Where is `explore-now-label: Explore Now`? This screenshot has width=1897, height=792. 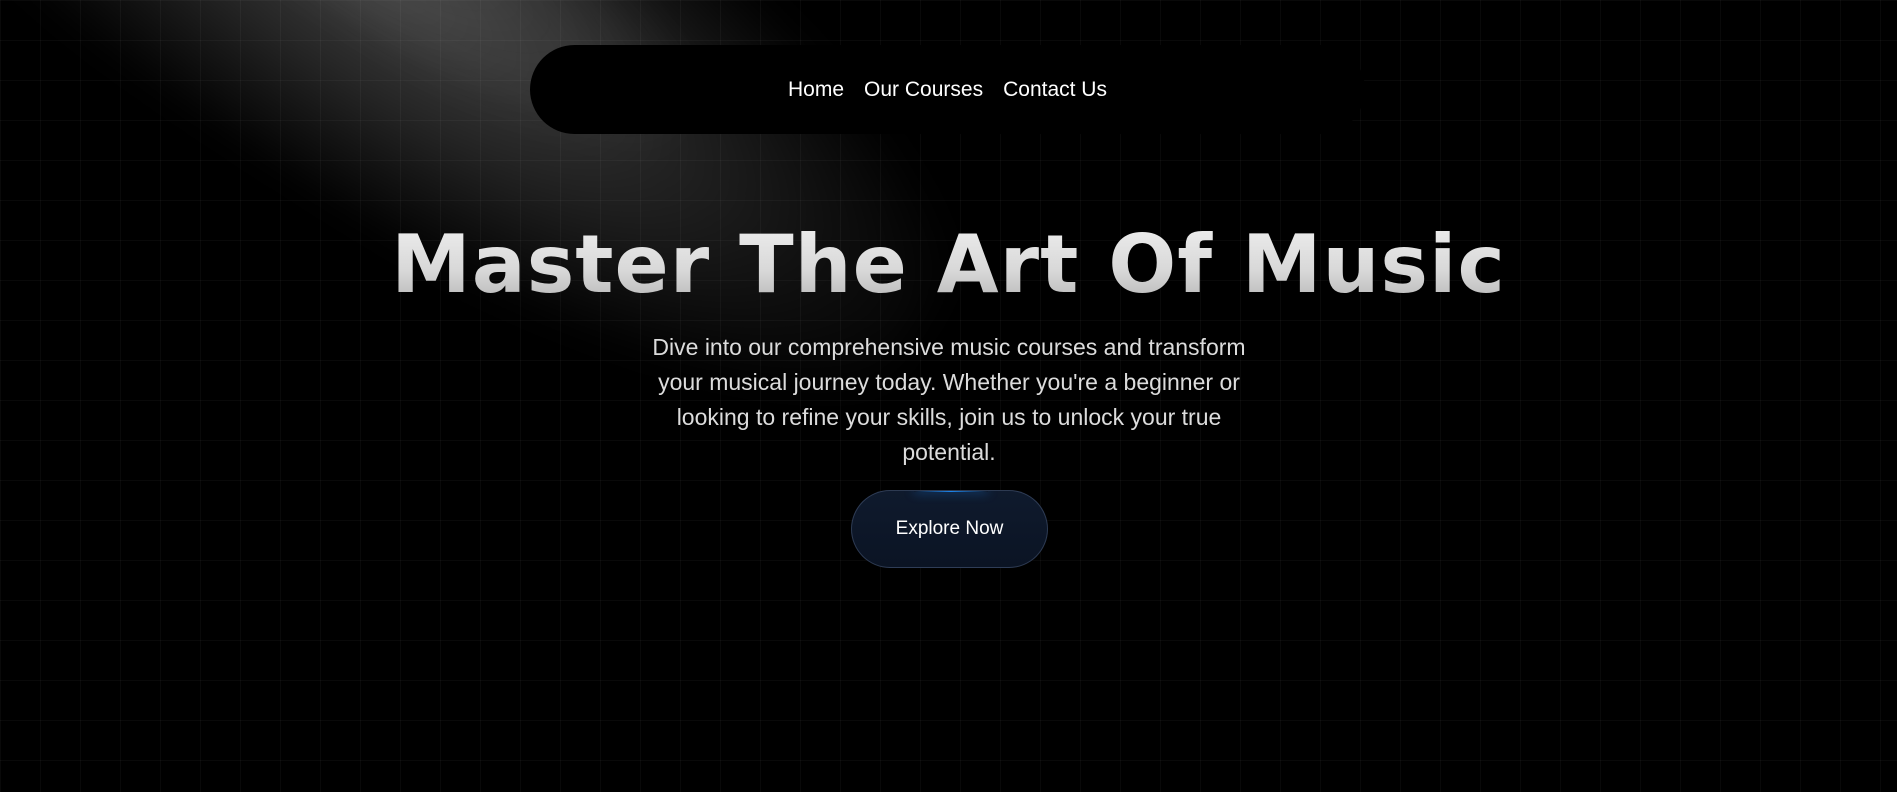
explore-now-label: Explore Now is located at coordinates (949, 528).